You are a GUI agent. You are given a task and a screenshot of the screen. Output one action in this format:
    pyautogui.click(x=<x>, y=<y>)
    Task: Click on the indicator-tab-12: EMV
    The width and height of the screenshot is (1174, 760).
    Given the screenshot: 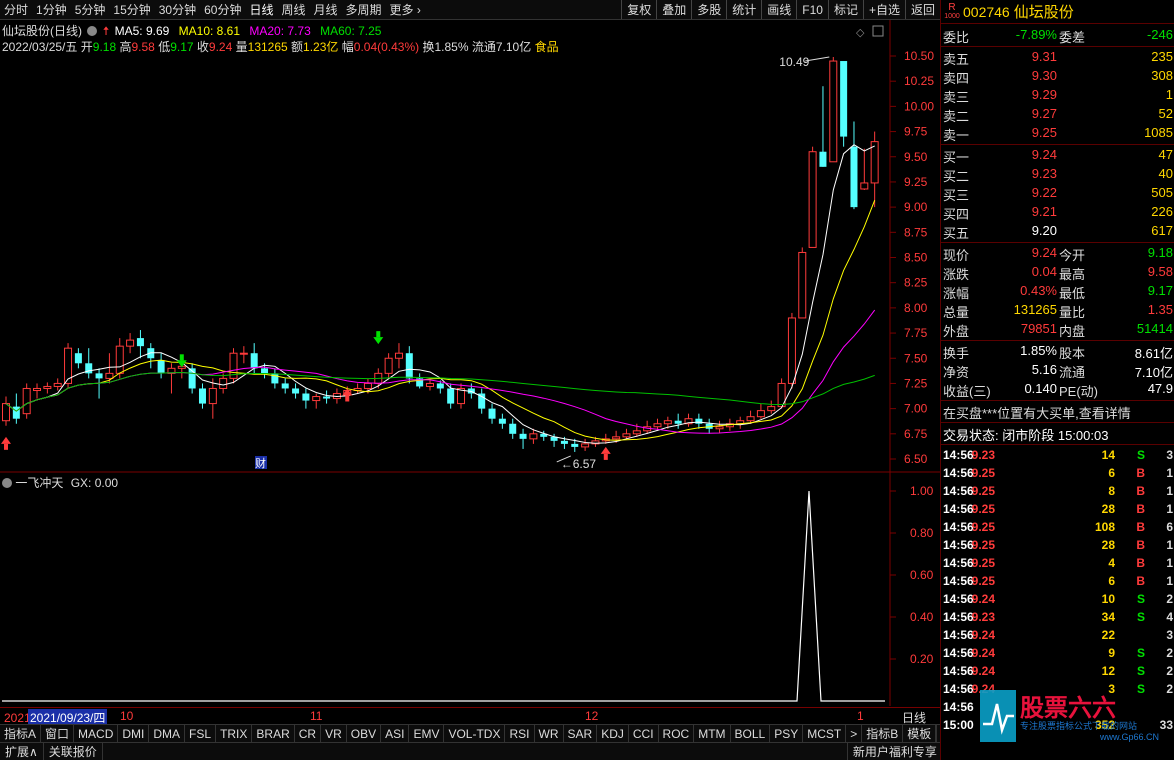 What is the action you would take?
    pyautogui.click(x=427, y=733)
    